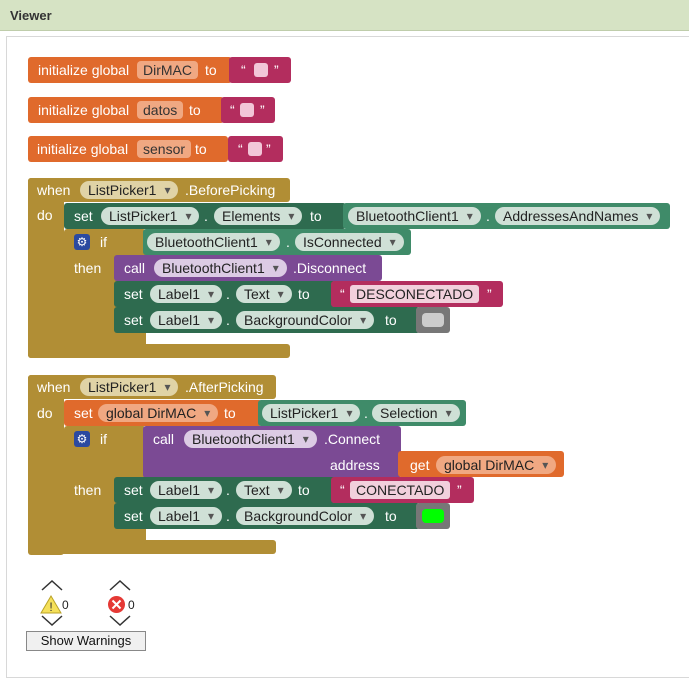 Image resolution: width=689 pixels, height=681 pixels. What do you see at coordinates (344, 15) in the screenshot?
I see `viewer-header: Viewer` at bounding box center [344, 15].